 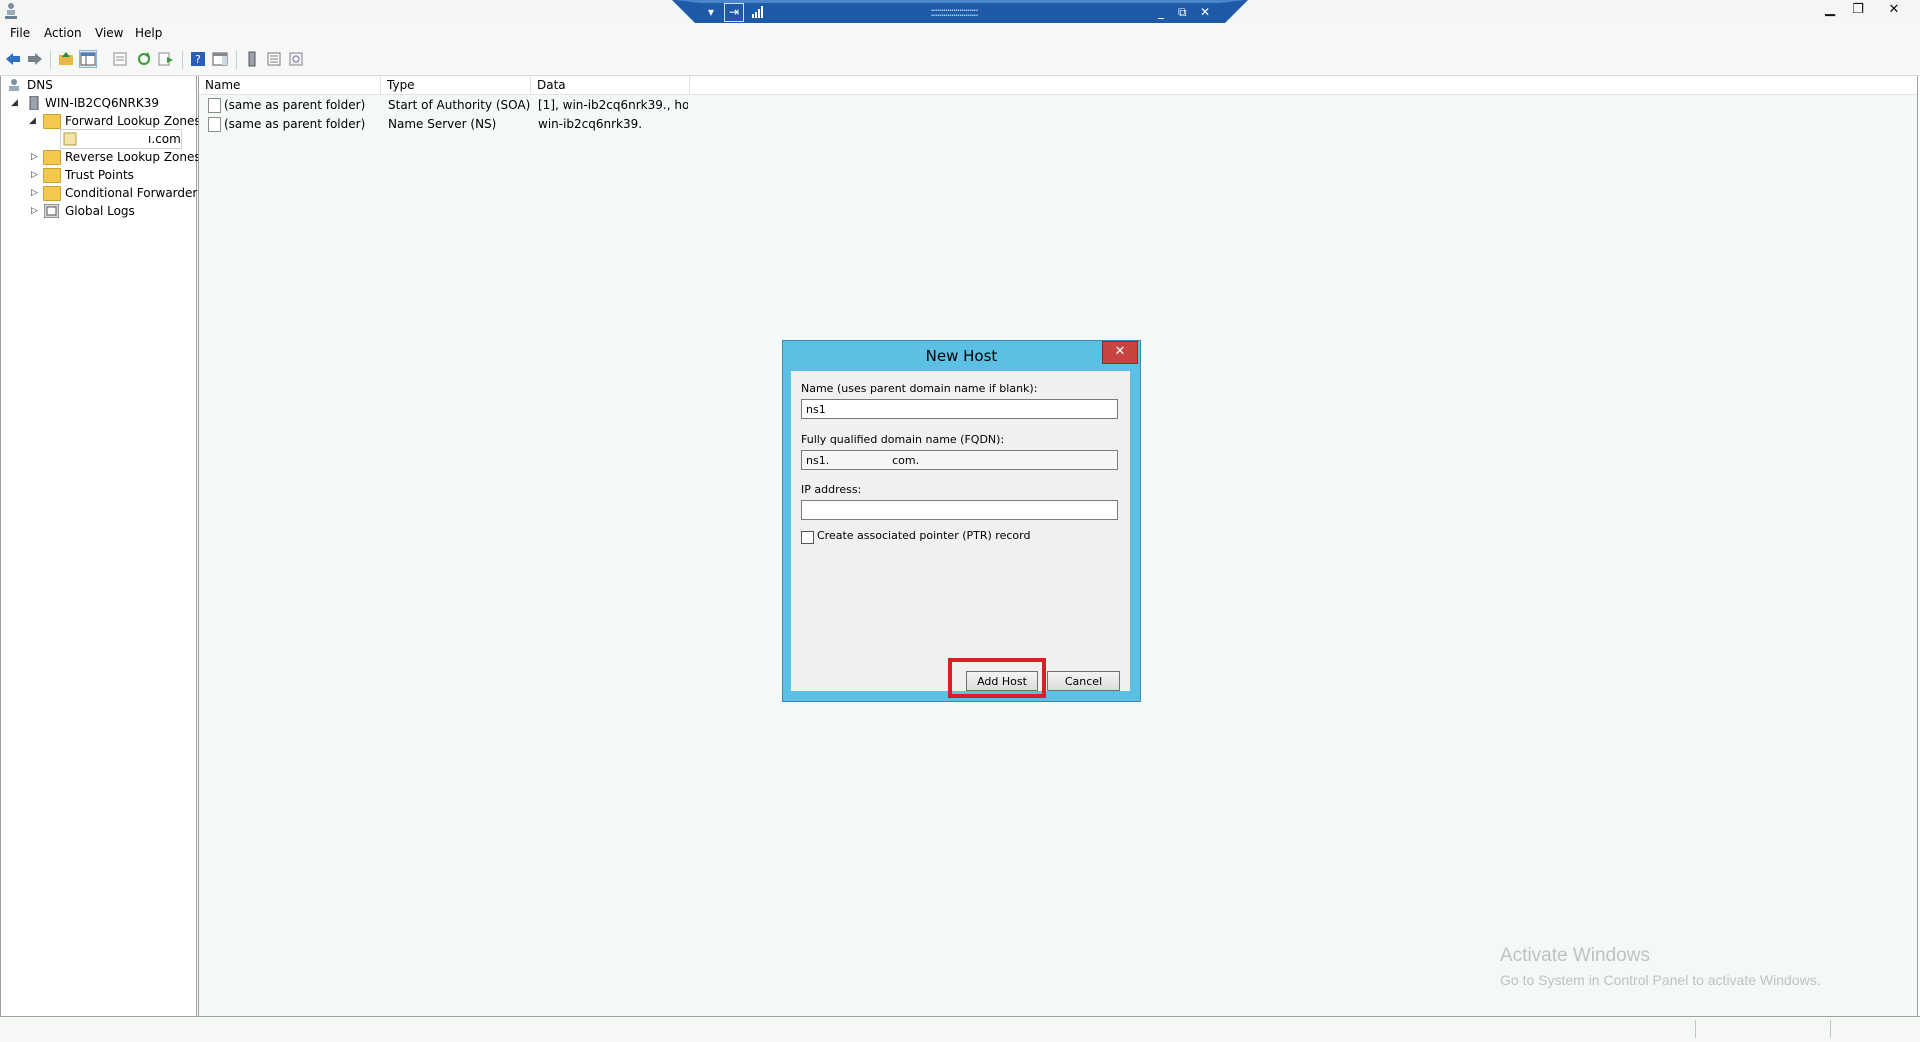 What do you see at coordinates (70, 139) in the screenshot?
I see `zone-icon` at bounding box center [70, 139].